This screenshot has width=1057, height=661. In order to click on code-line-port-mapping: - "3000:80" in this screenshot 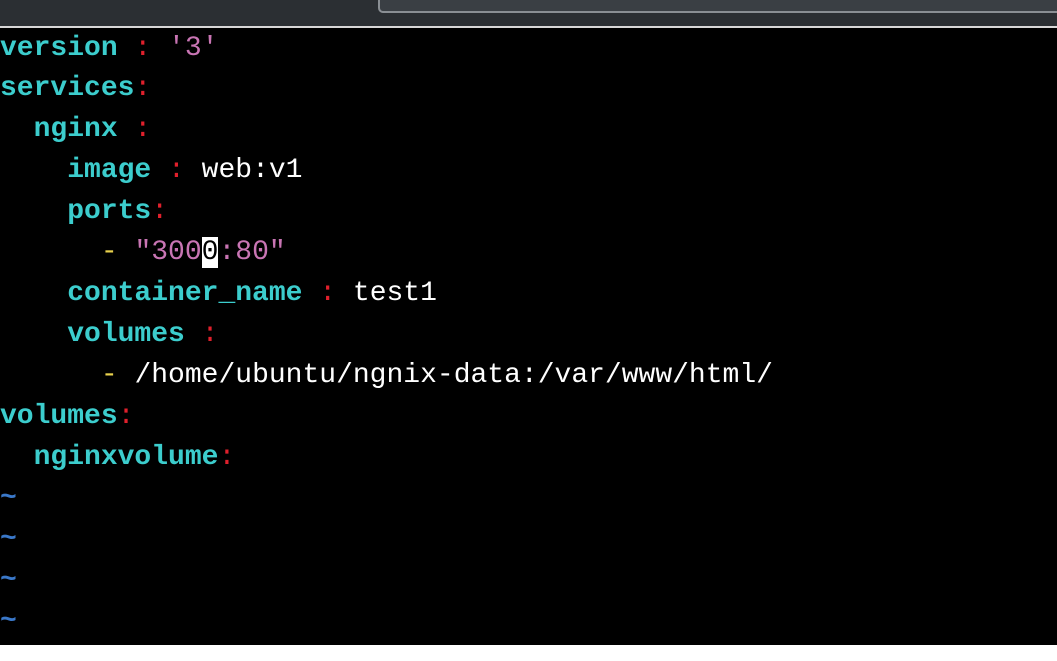, I will do `click(143, 252)`.